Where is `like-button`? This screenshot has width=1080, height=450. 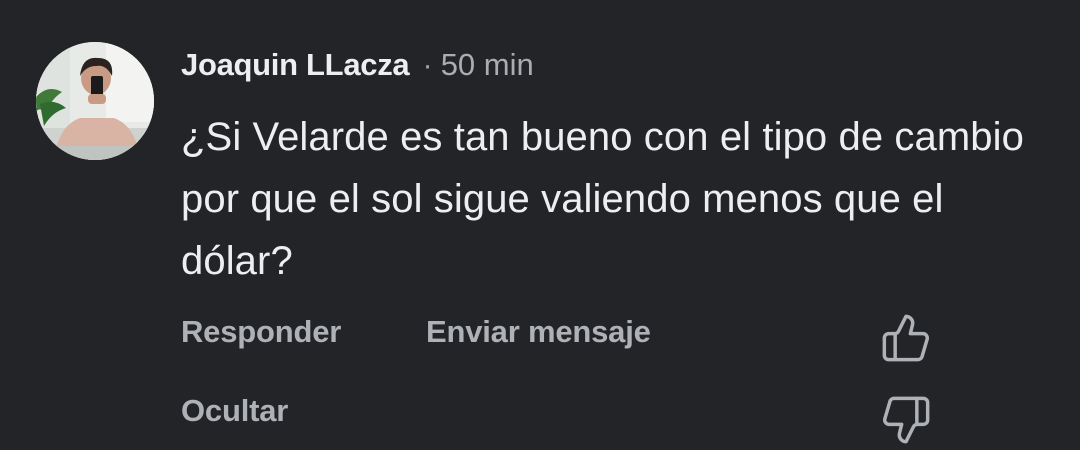
like-button is located at coordinates (906, 338).